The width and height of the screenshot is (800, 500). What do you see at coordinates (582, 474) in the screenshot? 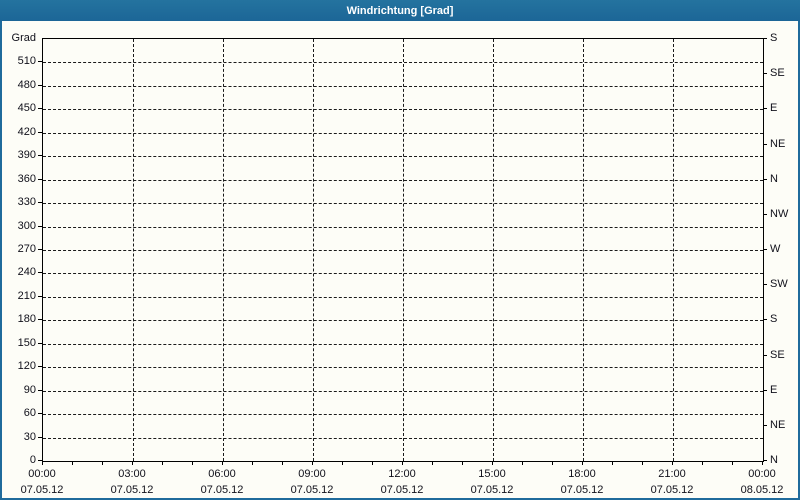
I see `x-axis-time-label: 18:00` at bounding box center [582, 474].